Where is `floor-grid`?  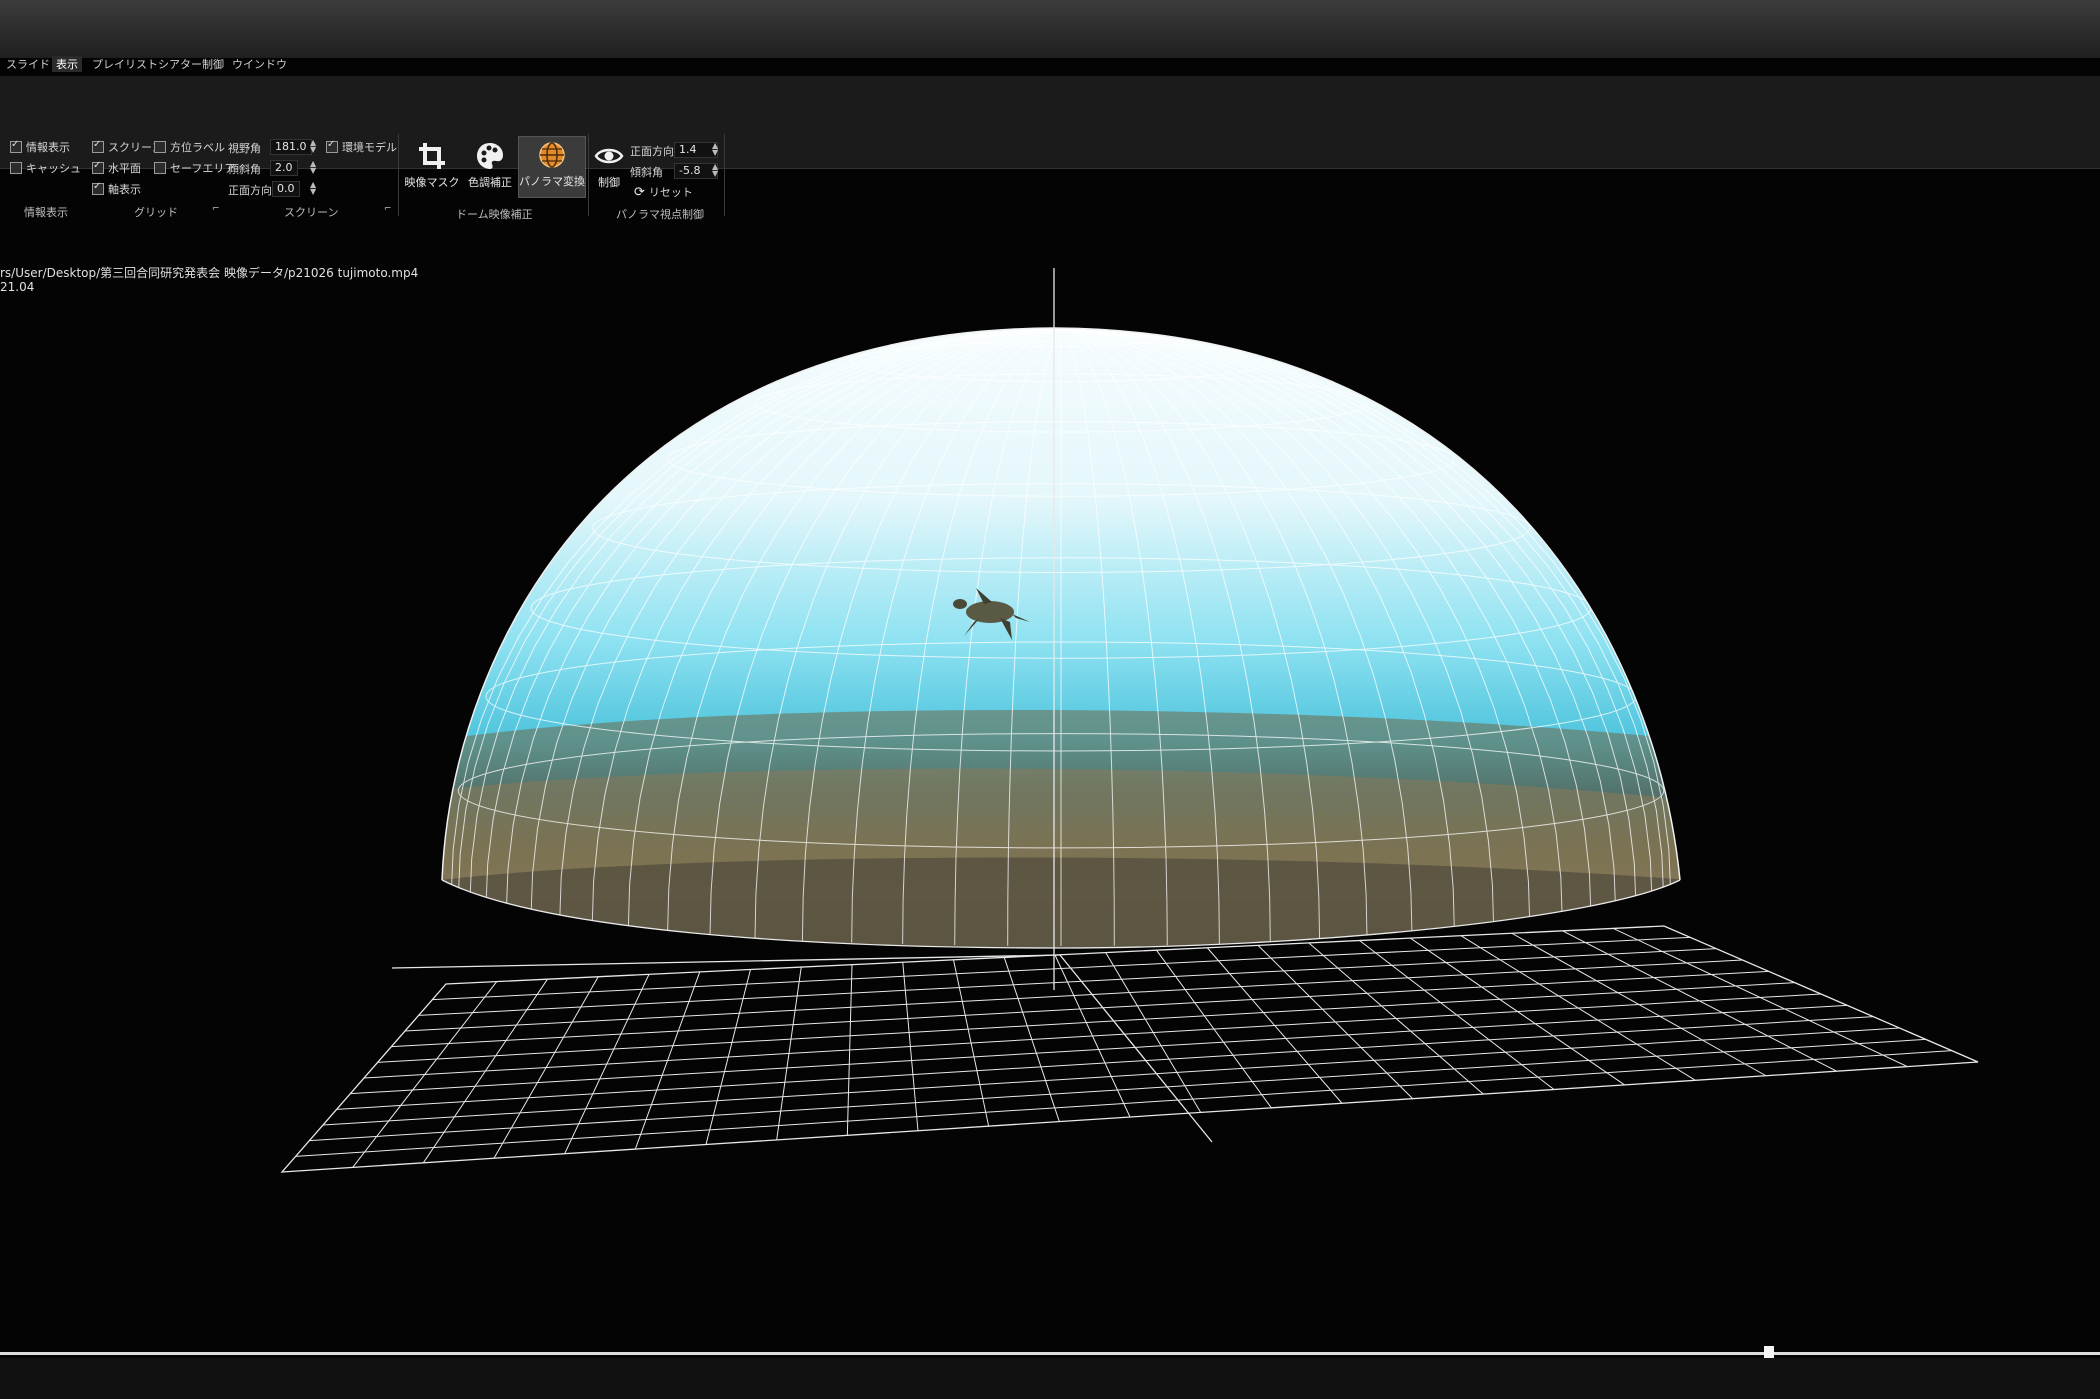
floor-grid is located at coordinates (1129, 1049).